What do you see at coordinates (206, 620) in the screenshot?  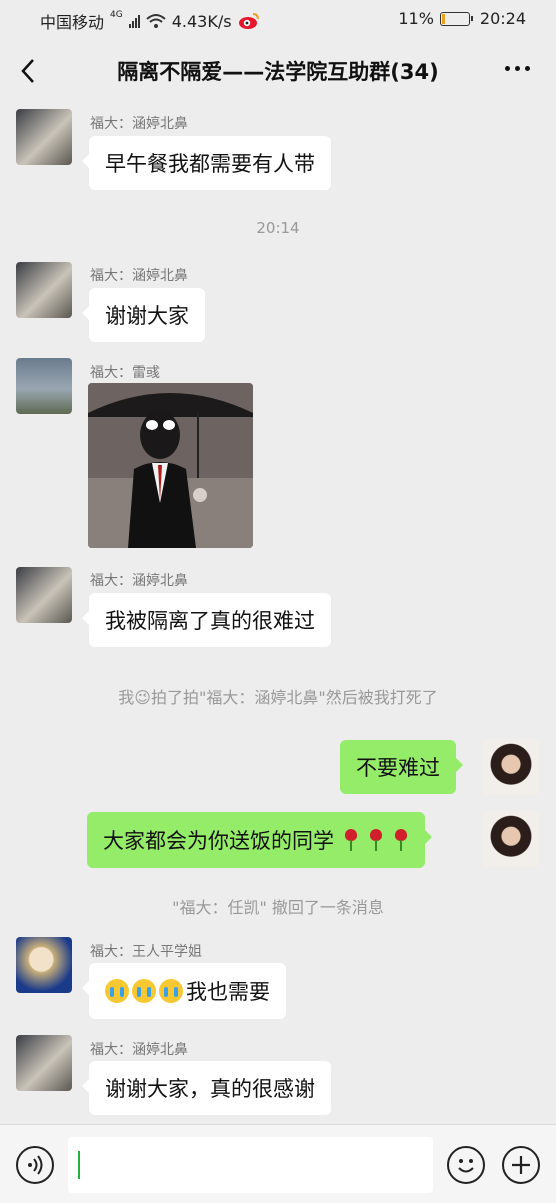 I see `message-bubble: 我被隔离了真的很难过` at bounding box center [206, 620].